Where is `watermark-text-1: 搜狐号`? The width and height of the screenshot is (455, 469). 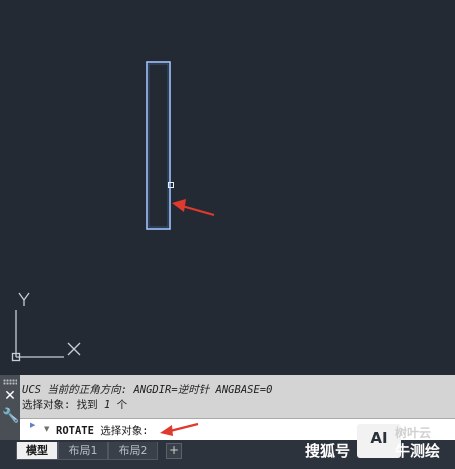 watermark-text-1: 搜狐号 is located at coordinates (328, 451).